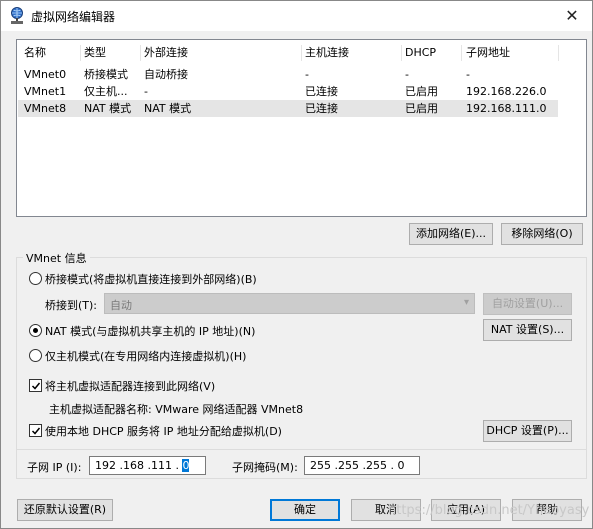 The height and width of the screenshot is (529, 593). Describe the element at coordinates (151, 279) in the screenshot. I see `bridged-mode-label: 桥接模式(将虚拟机直接连接到外部网络)(B)` at that location.